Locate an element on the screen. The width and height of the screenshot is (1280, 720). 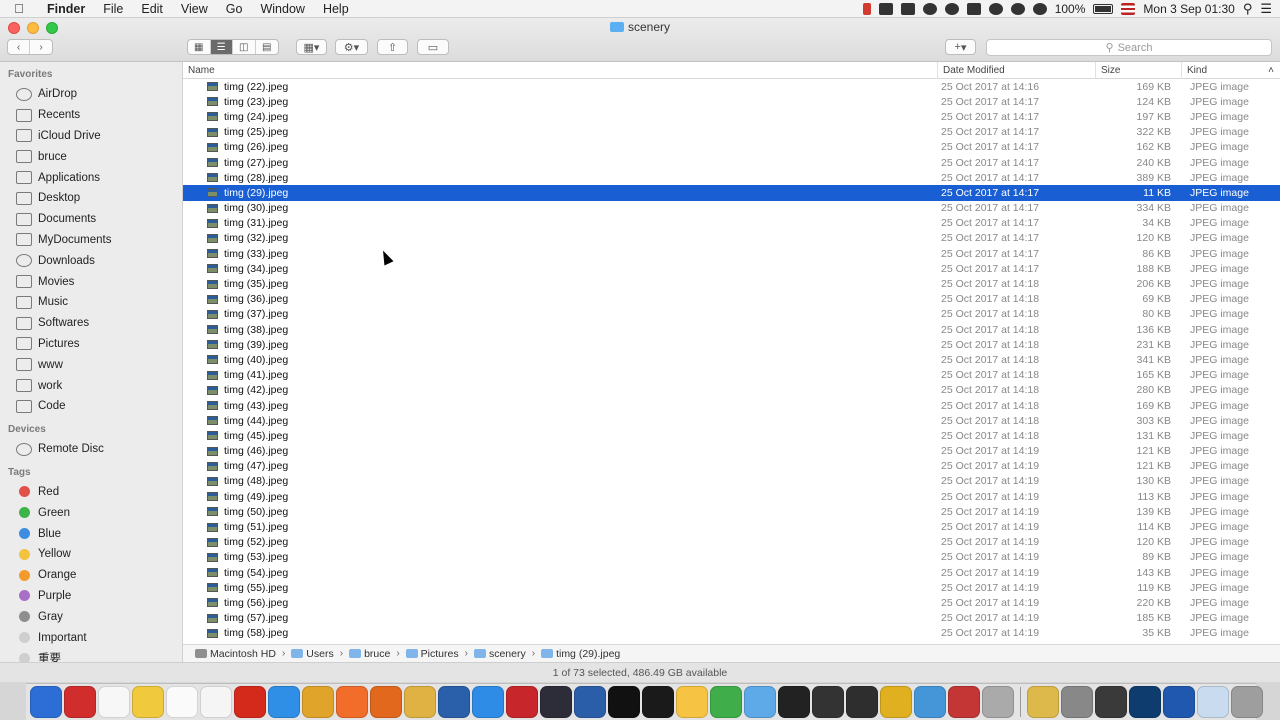
notification-center-icon: ☰ is located at coordinates (1266, 9).